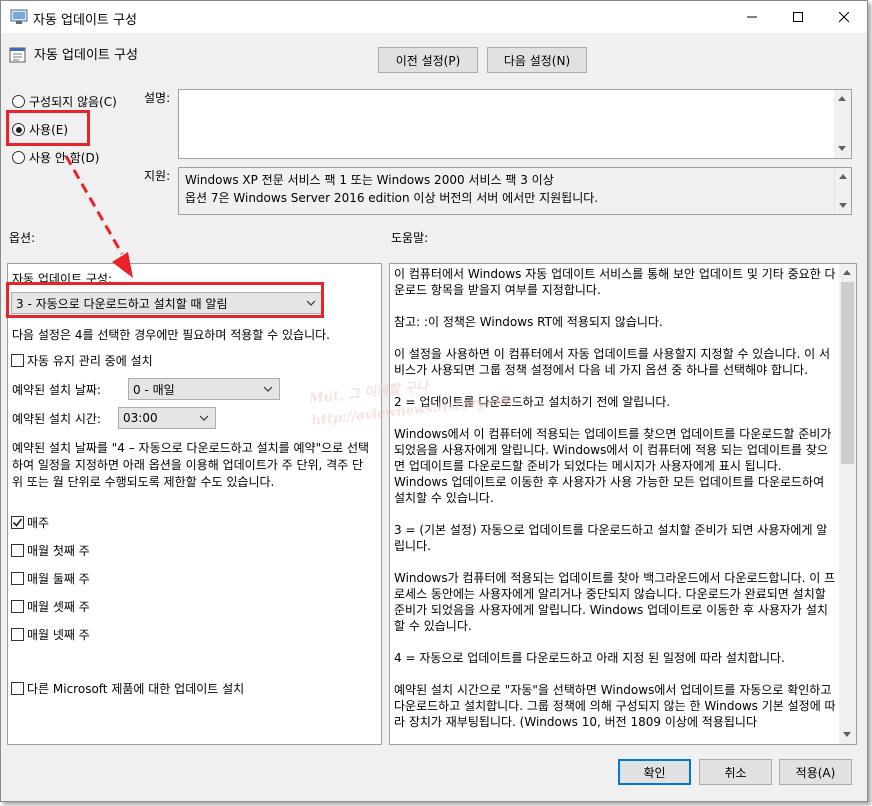 The image size is (872, 806). What do you see at coordinates (90, 361) in the screenshot?
I see `maintenance-install-label: 자동 유지 관리 중에 설치` at bounding box center [90, 361].